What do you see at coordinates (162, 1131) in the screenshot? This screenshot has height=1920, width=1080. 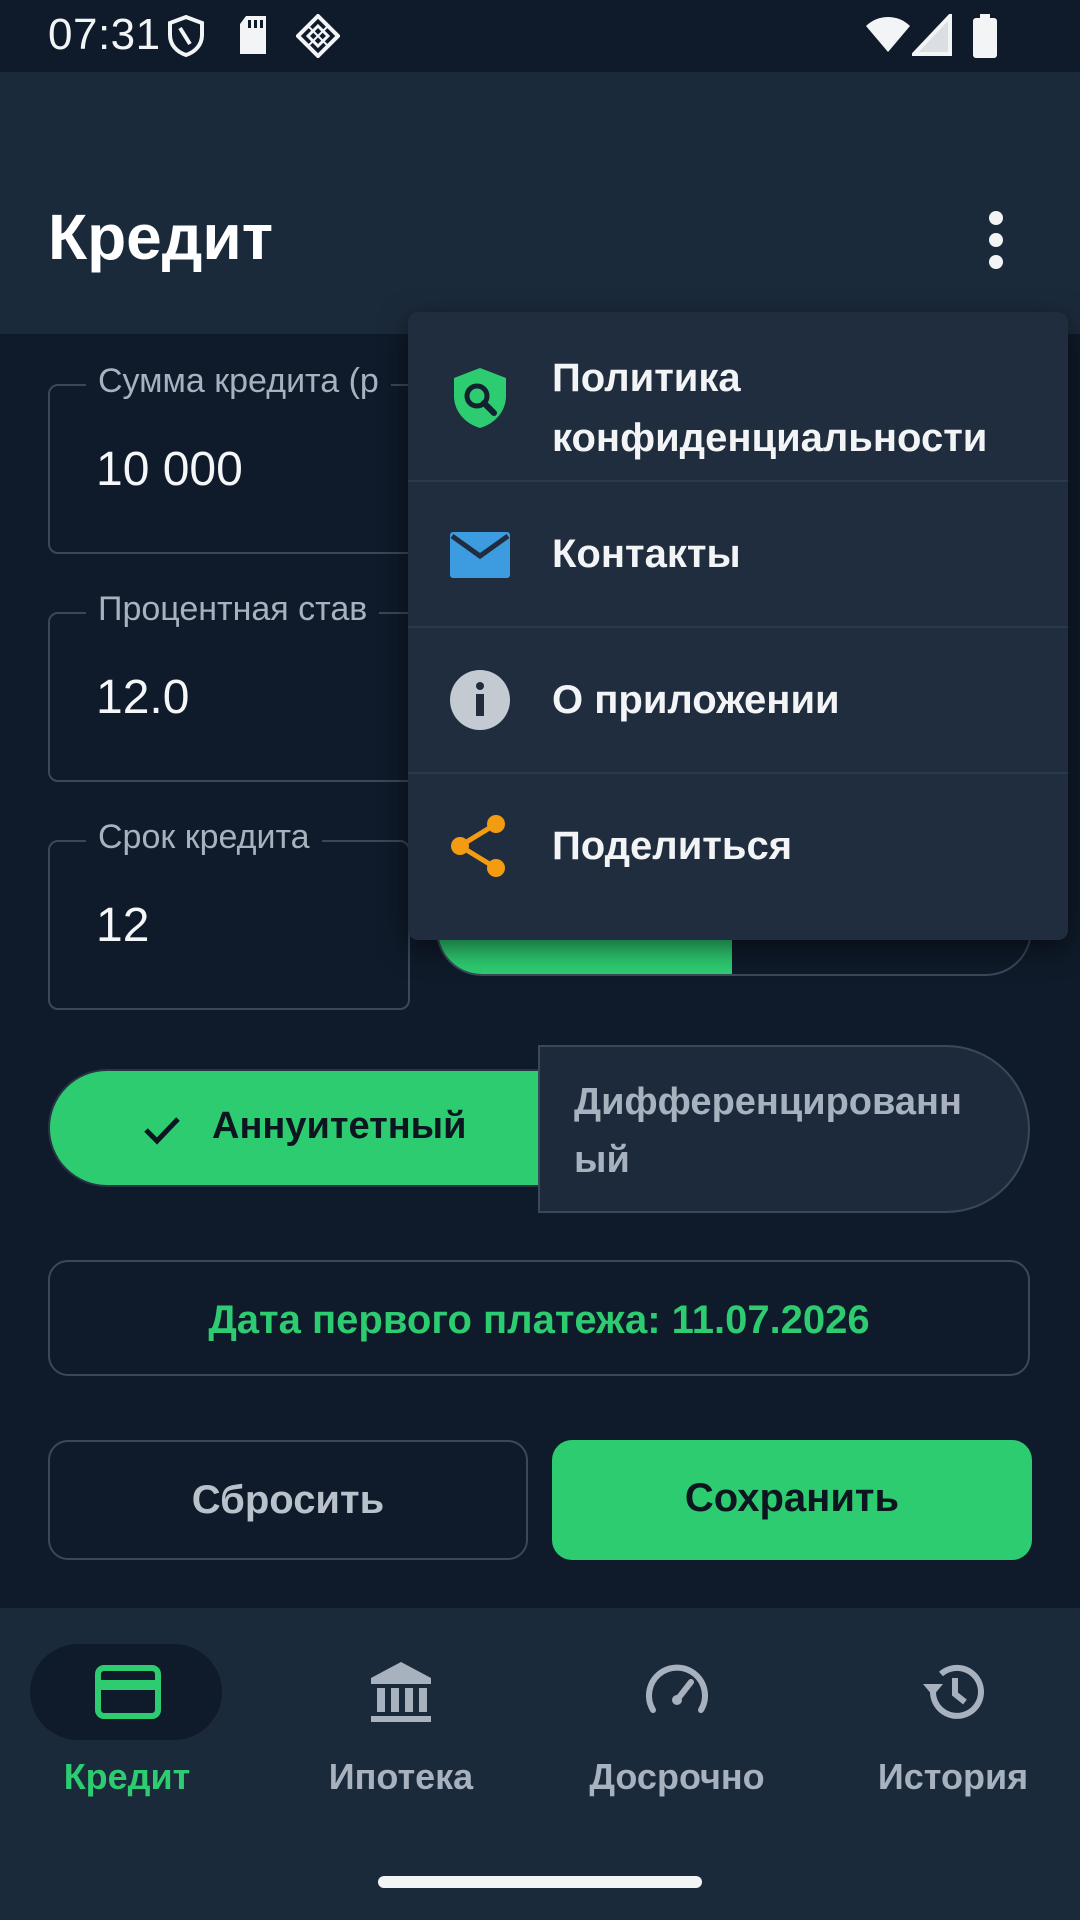 I see `check-icon` at bounding box center [162, 1131].